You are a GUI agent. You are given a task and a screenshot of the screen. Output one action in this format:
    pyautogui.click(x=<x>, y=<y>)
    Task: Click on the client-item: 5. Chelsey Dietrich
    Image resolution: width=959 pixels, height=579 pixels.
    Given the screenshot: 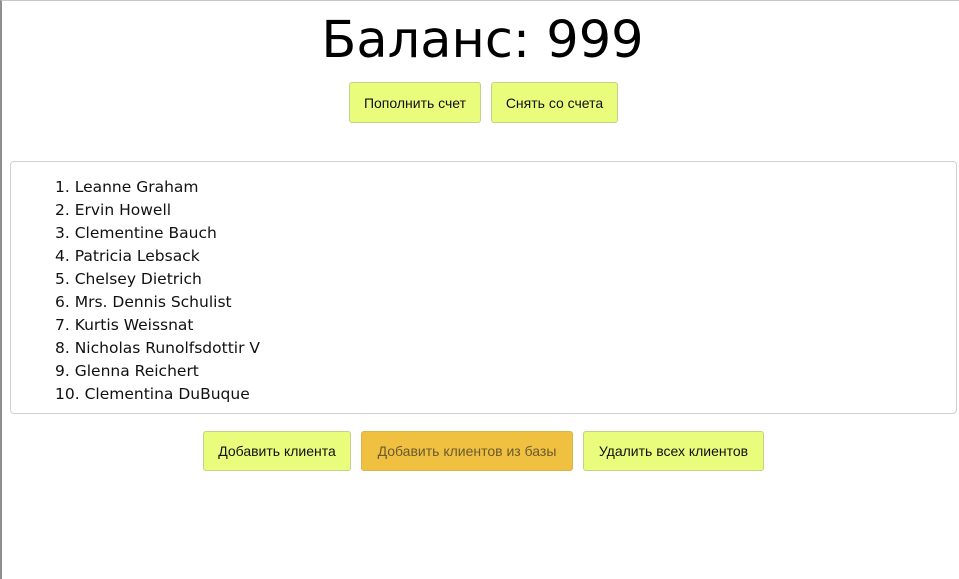 What is the action you would take?
    pyautogui.click(x=128, y=279)
    